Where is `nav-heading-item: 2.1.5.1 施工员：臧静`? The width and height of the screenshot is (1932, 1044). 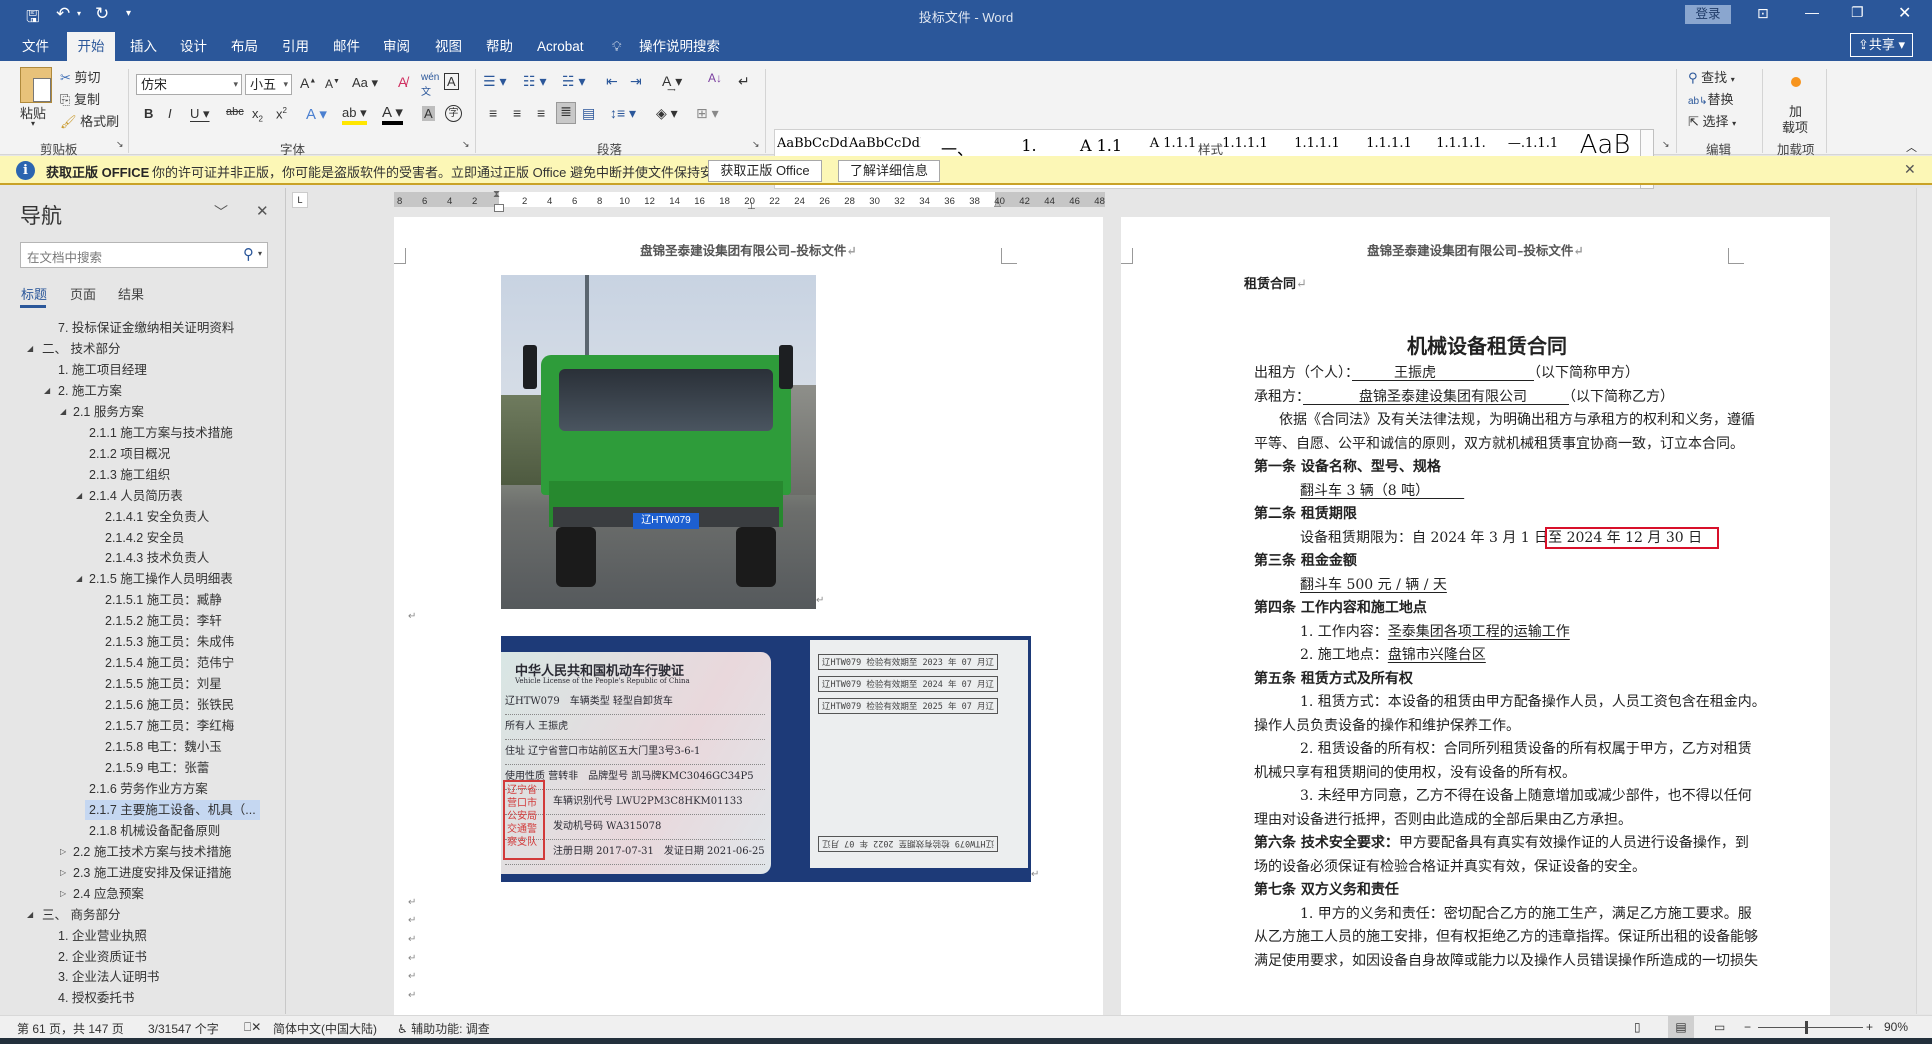
nav-heading-item: 2.1.5.1 施工员：臧静 is located at coordinates (163, 600).